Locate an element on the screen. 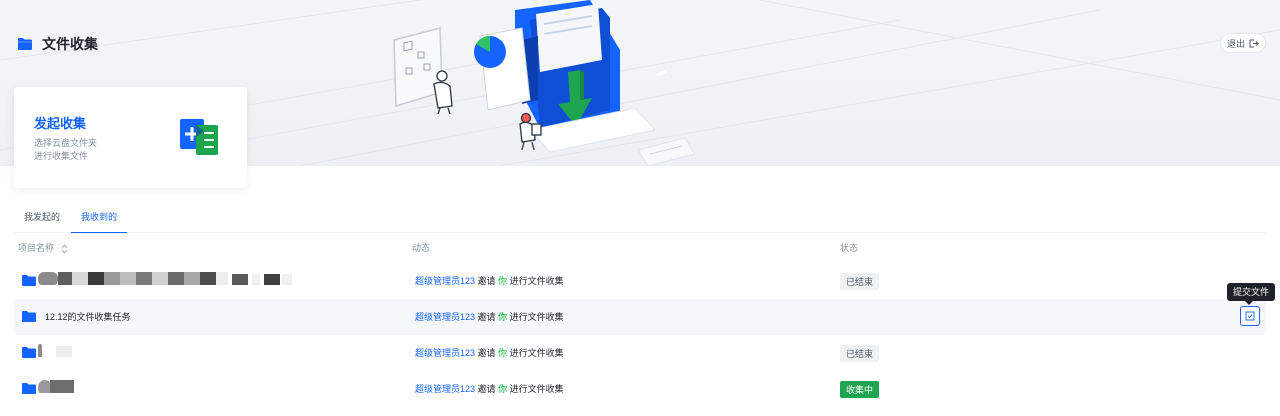 Image resolution: width=1280 pixels, height=416 pixels. submit-file-icon is located at coordinates (1250, 316).